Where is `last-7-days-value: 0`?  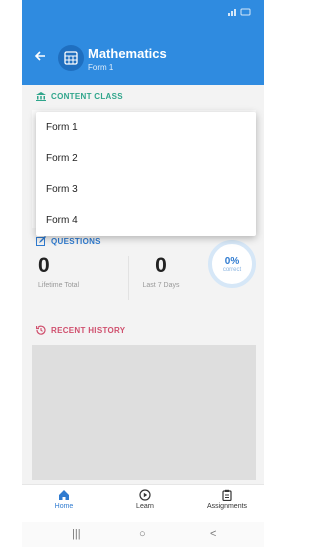
last-7-days-value: 0 is located at coordinates (161, 265).